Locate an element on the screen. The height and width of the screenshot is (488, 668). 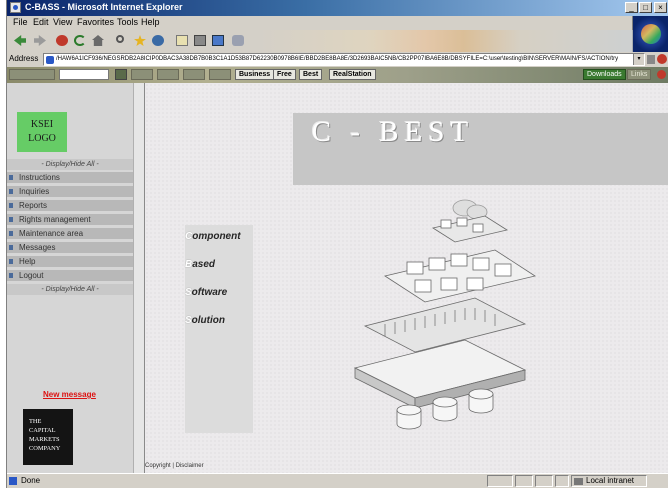
address-label: Address is located at coordinates (24, 58).